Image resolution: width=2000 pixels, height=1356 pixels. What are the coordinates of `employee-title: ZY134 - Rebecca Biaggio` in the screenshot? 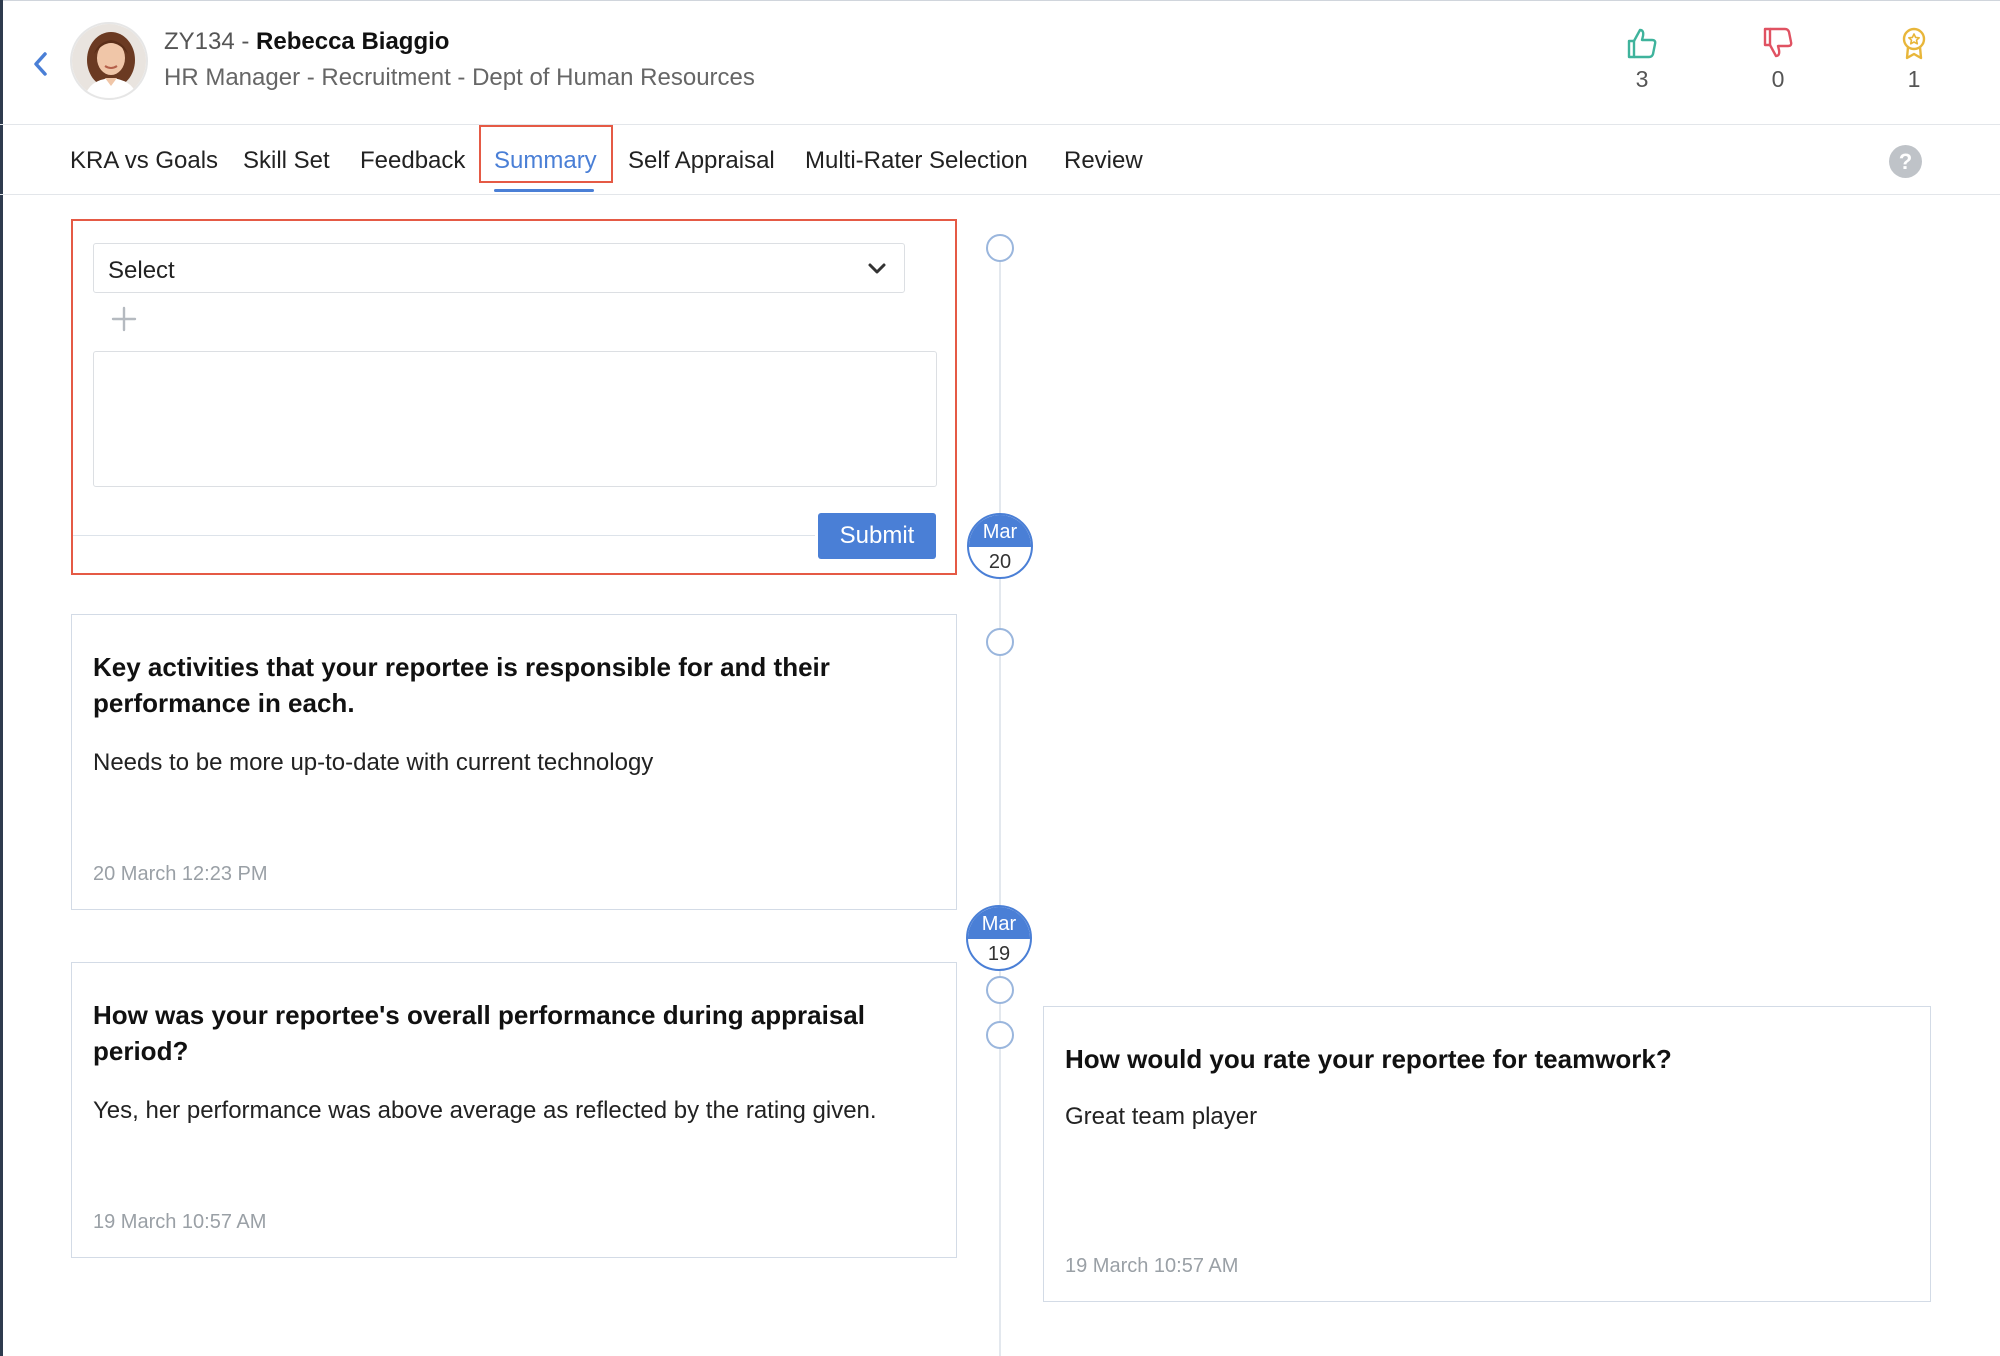 It's located at (306, 42).